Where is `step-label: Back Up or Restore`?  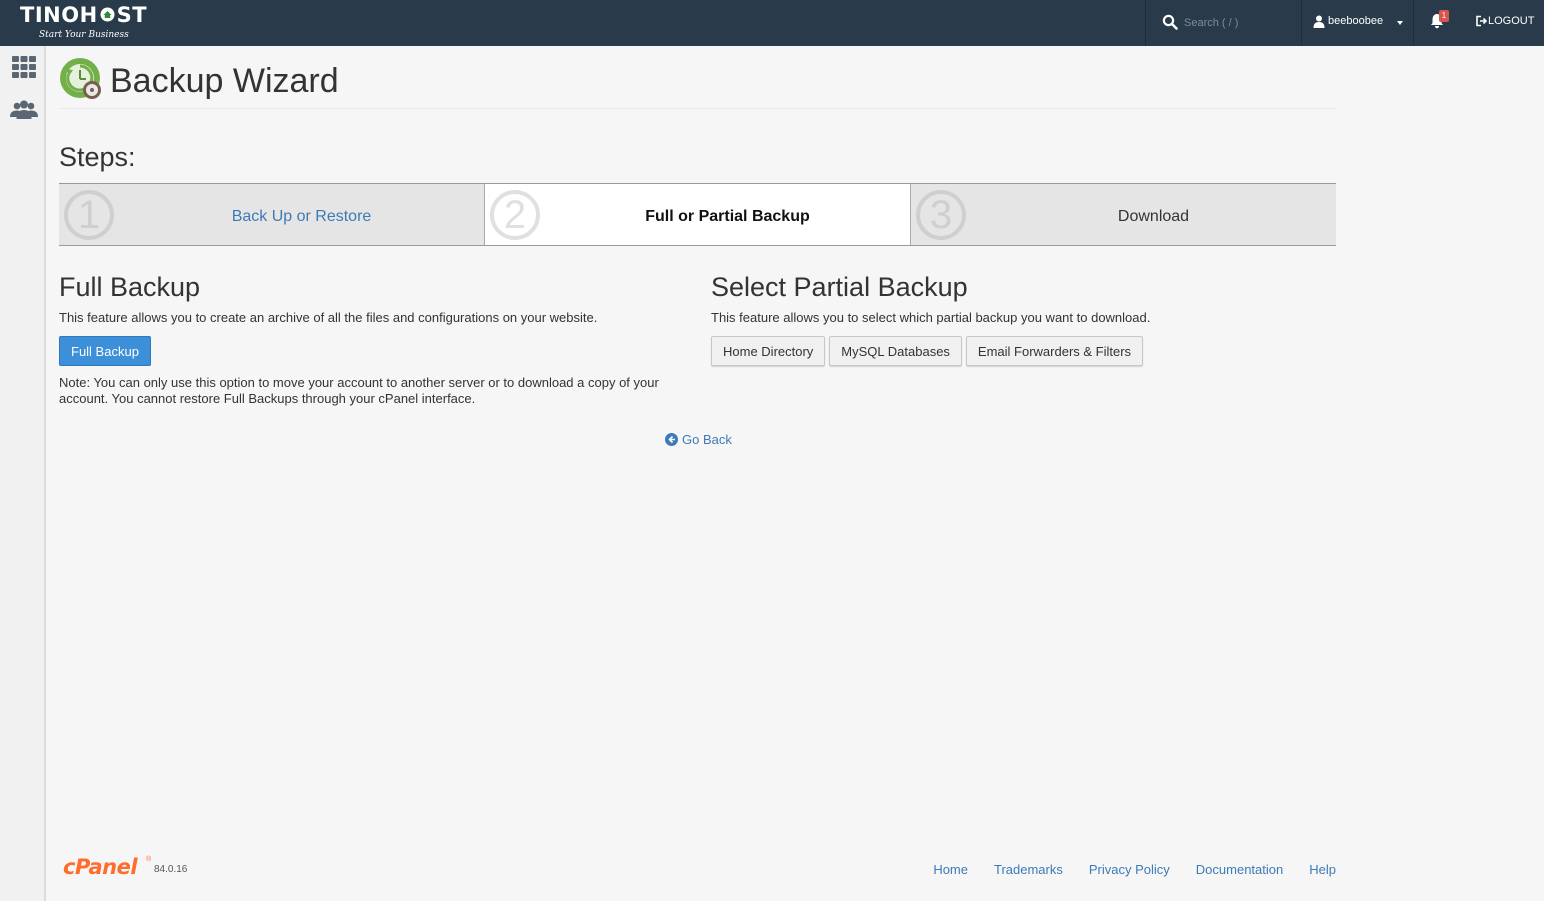
step-label: Back Up or Restore is located at coordinates (301, 217).